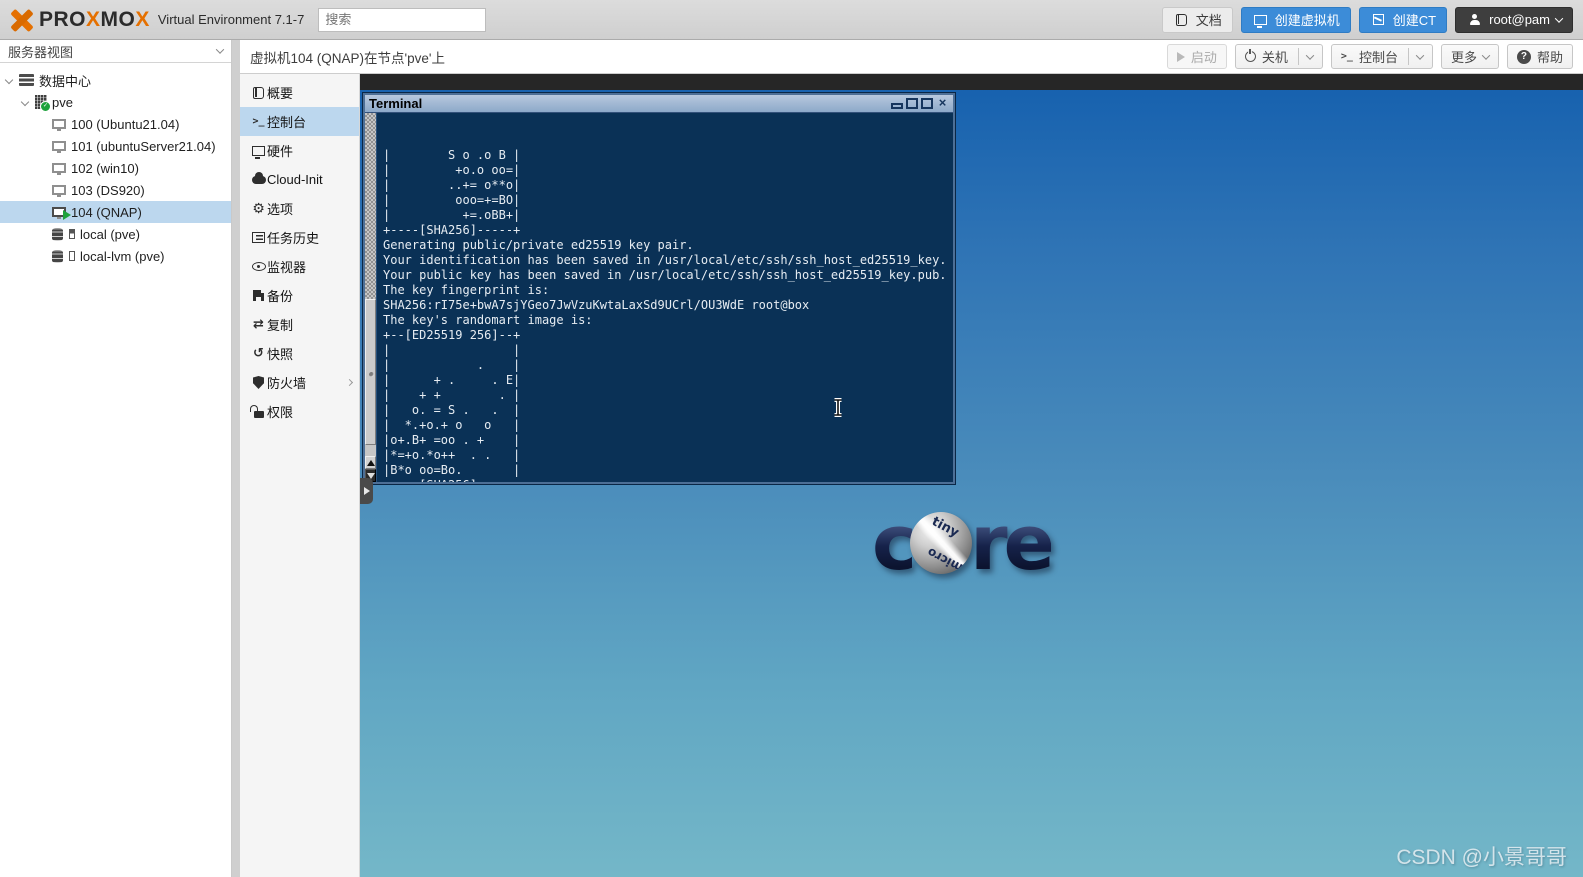 This screenshot has width=1583, height=877. I want to click on shutdown-split-button: 关机, so click(1278, 56).